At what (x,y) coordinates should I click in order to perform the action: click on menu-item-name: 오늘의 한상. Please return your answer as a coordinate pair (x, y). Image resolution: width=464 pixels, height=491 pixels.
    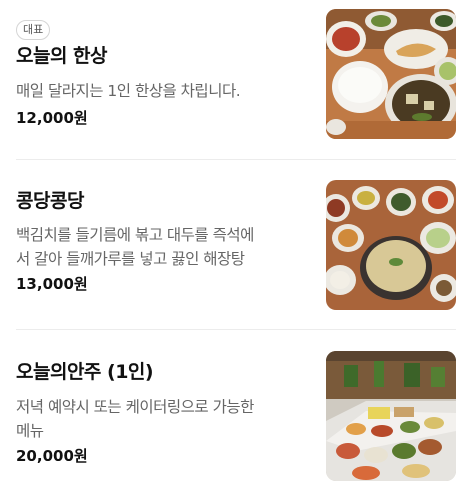
    Looking at the image, I should click on (62, 56).